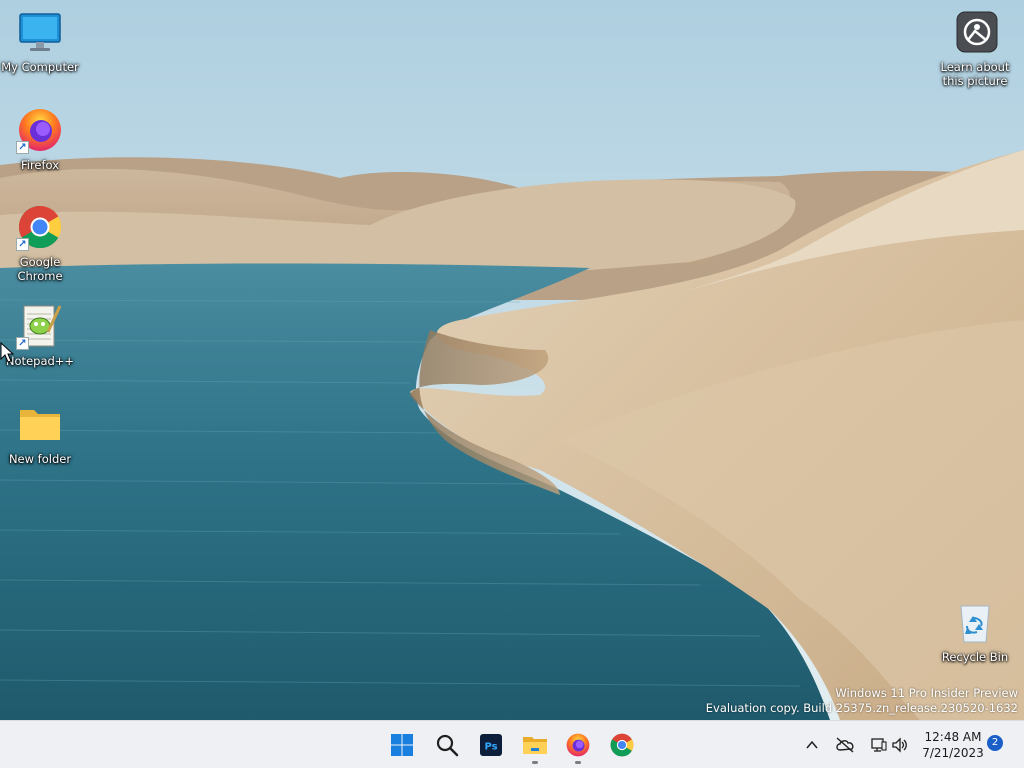 The width and height of the screenshot is (1024, 768). Describe the element at coordinates (926, 693) in the screenshot. I see `watermark-edition: Windows 11 Pro Insider Preview` at that location.